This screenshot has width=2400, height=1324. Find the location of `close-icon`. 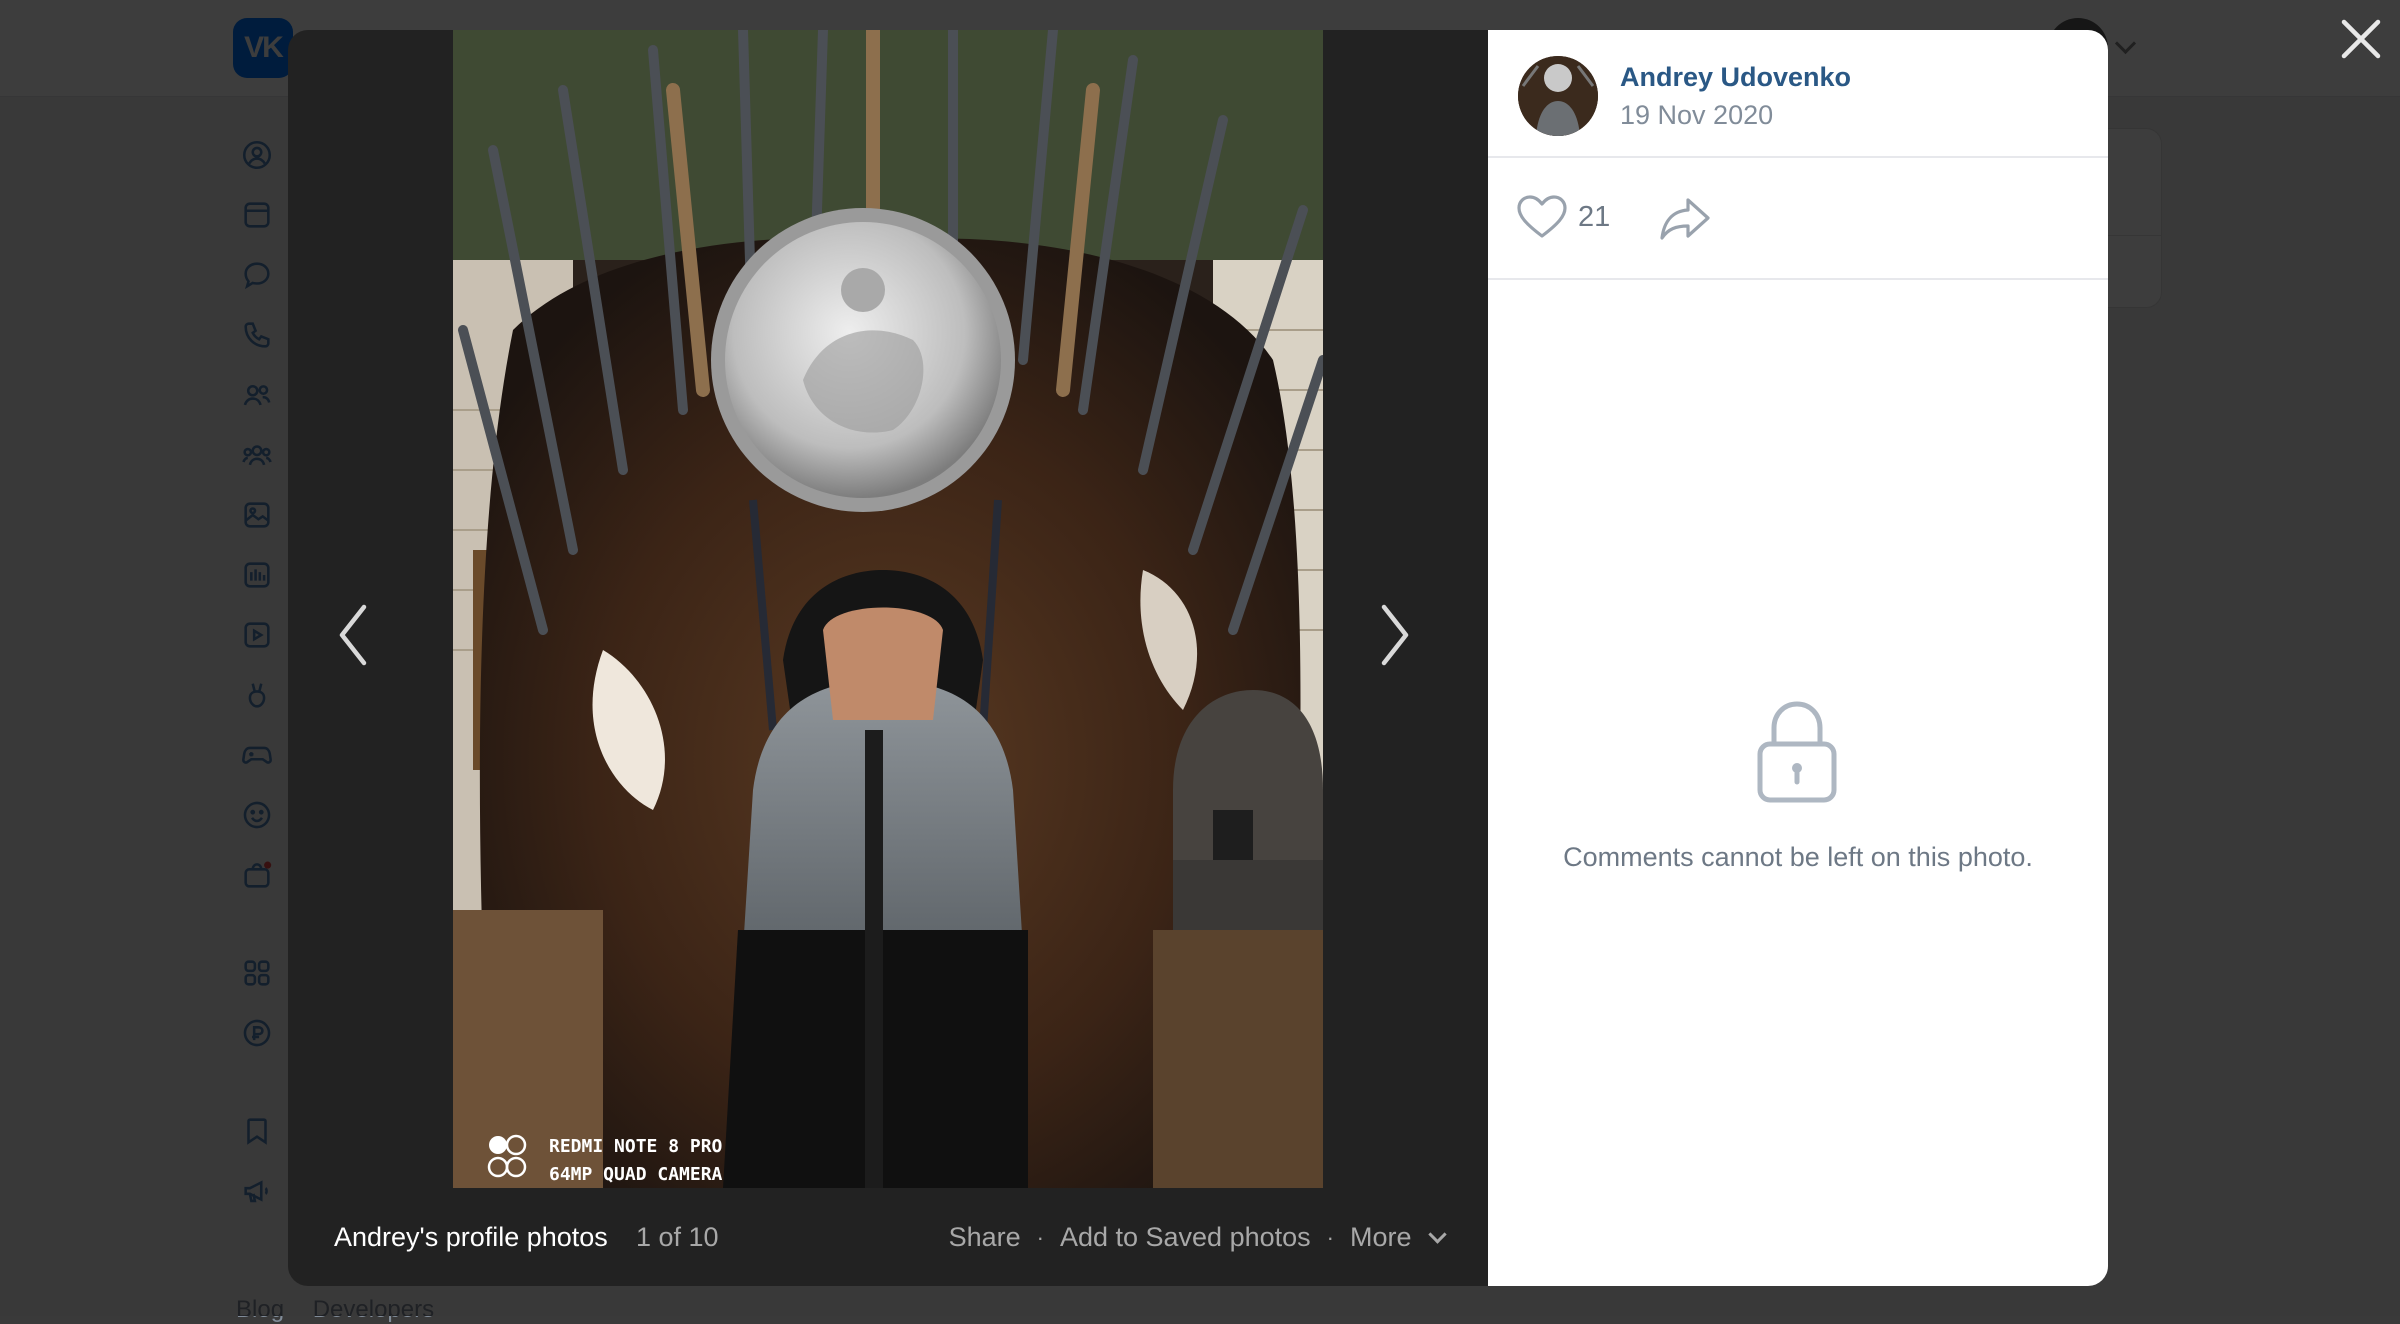

close-icon is located at coordinates (2361, 39).